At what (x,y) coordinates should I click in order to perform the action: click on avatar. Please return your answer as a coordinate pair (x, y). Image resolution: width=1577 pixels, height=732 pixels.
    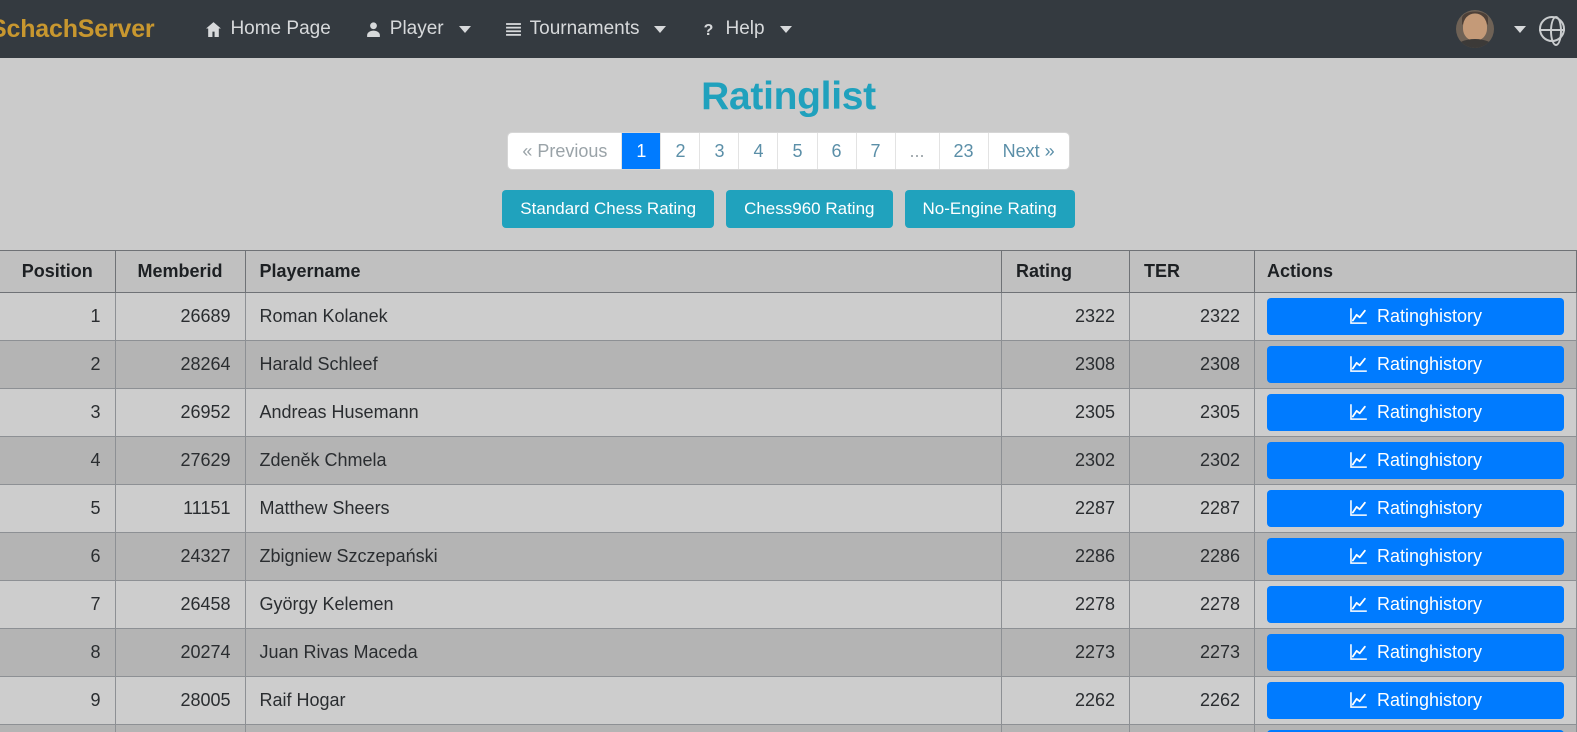
    Looking at the image, I should click on (1475, 29).